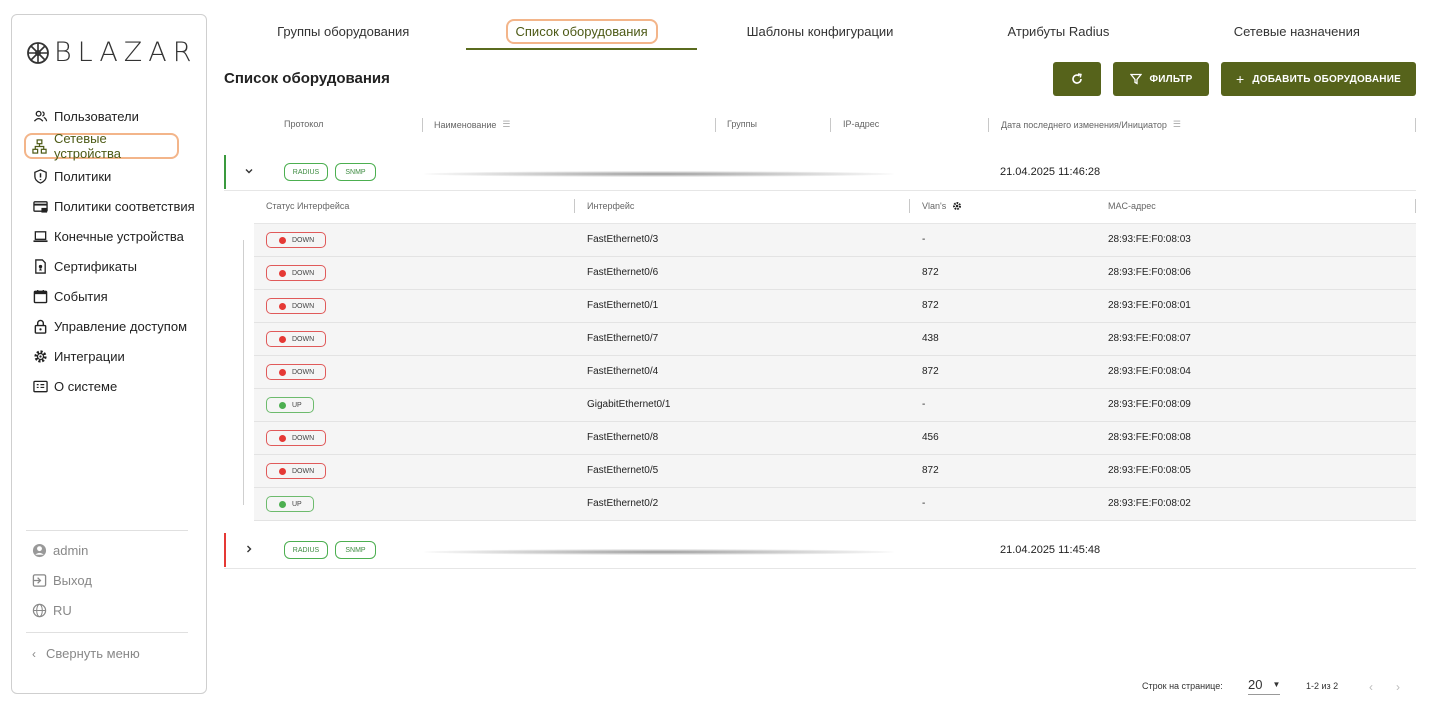  What do you see at coordinates (343, 32) in the screenshot?
I see `tab-1: Группы оборудования` at bounding box center [343, 32].